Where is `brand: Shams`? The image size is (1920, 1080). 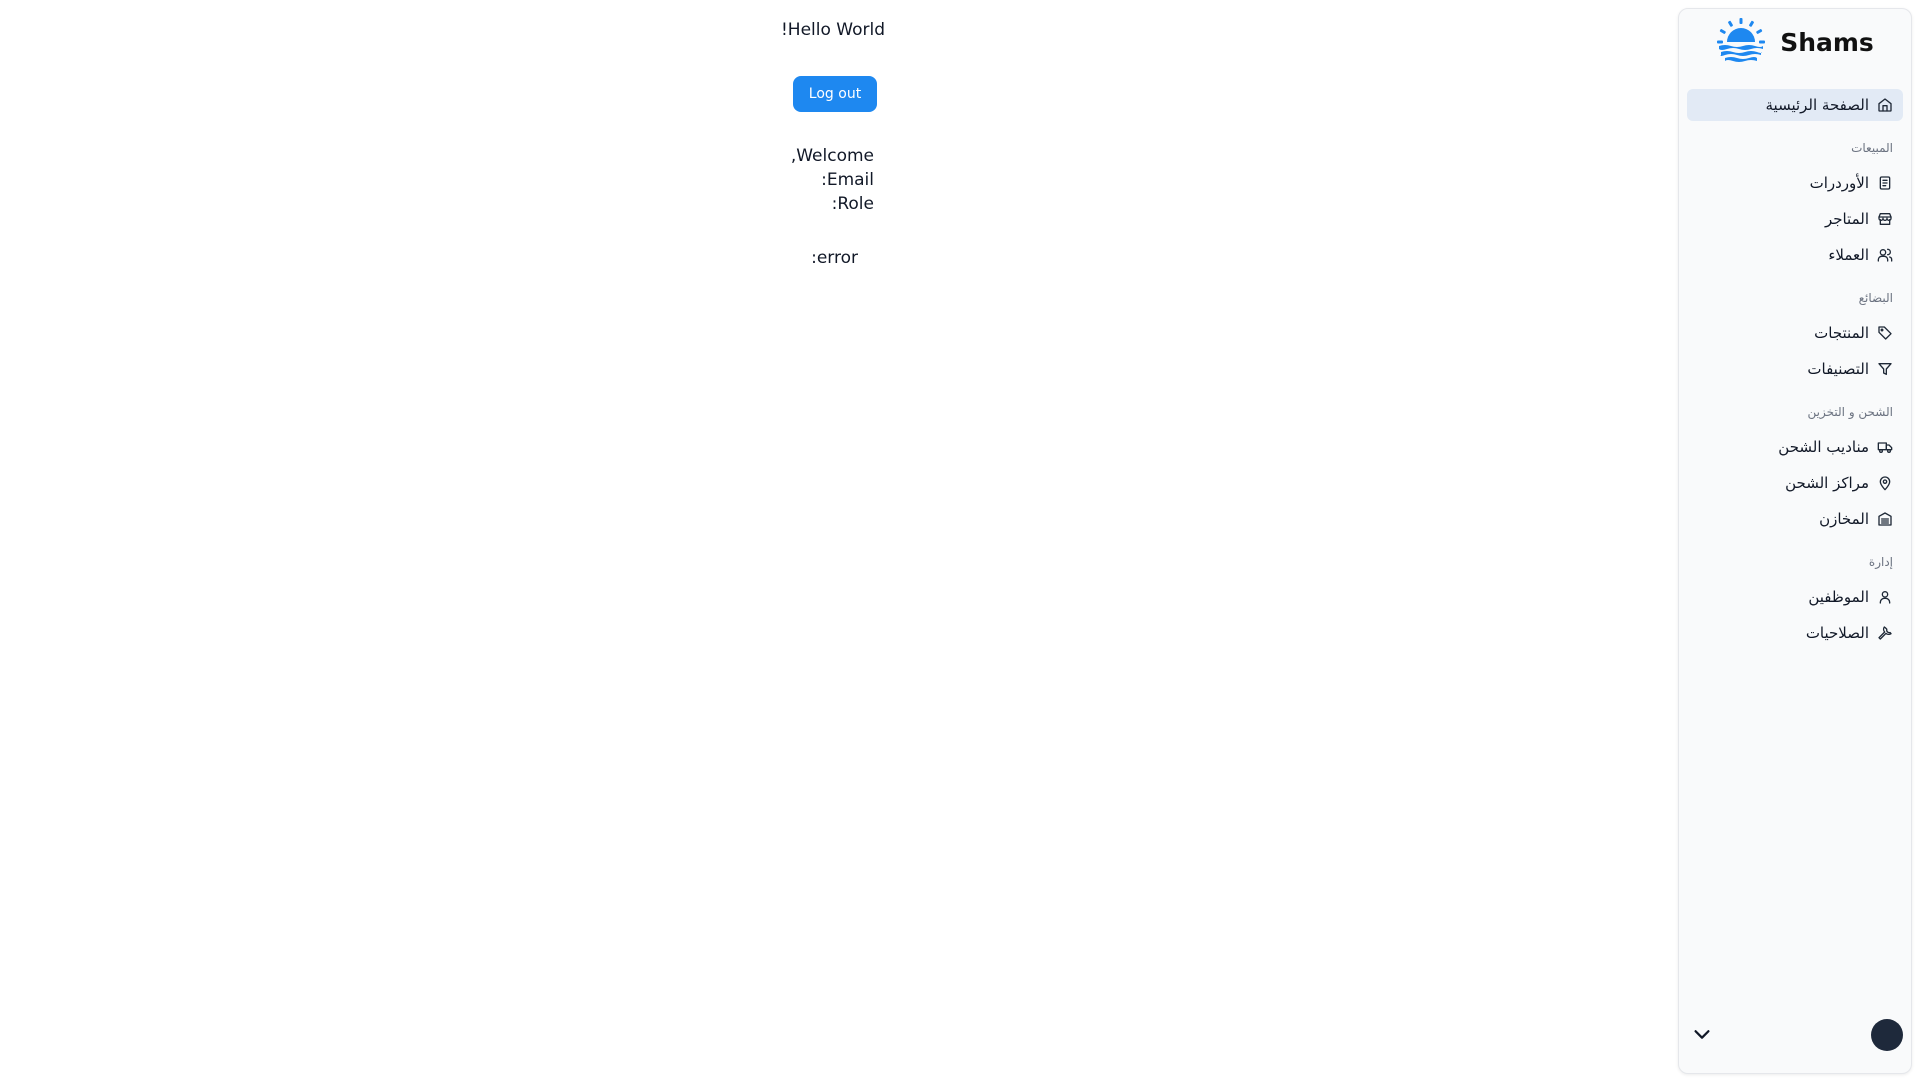
brand: Shams is located at coordinates (1795, 42).